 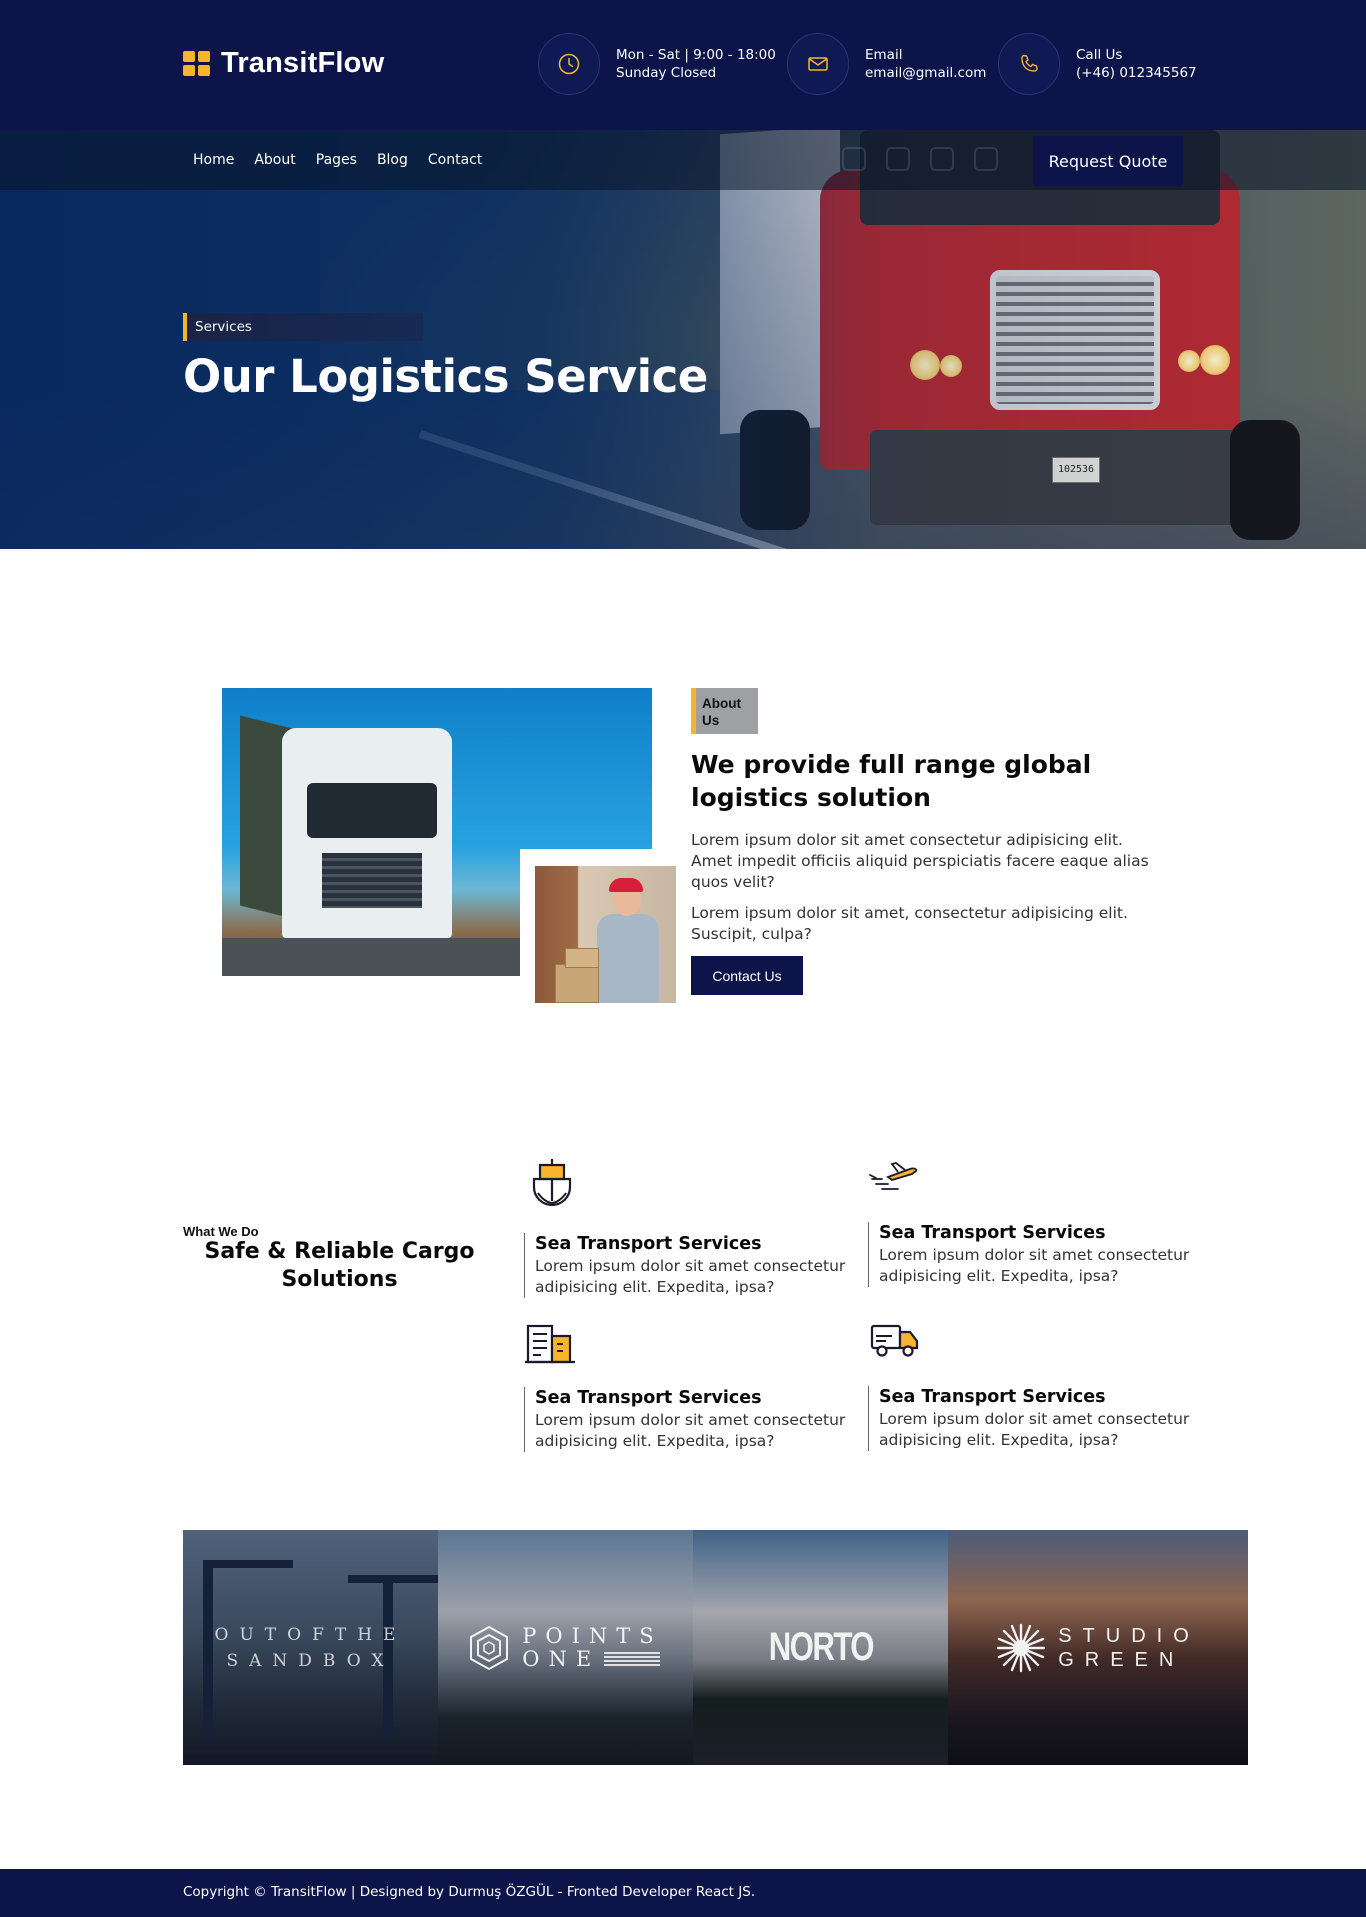 I want to click on partner-name-line2: ONE, so click(x=561, y=1658).